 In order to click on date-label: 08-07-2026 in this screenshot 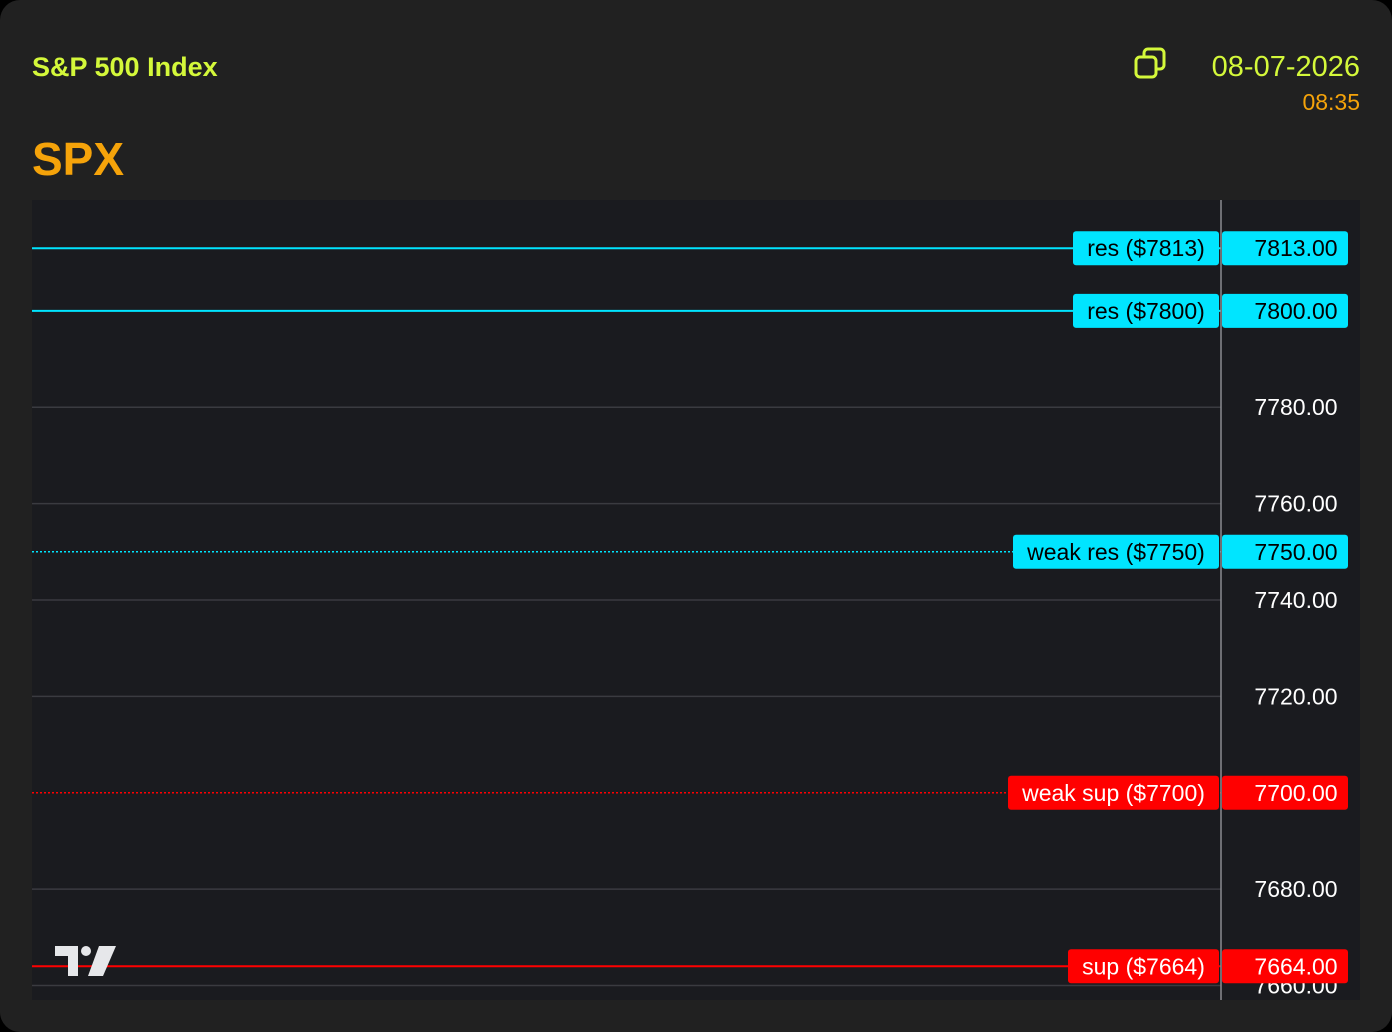, I will do `click(1285, 67)`.